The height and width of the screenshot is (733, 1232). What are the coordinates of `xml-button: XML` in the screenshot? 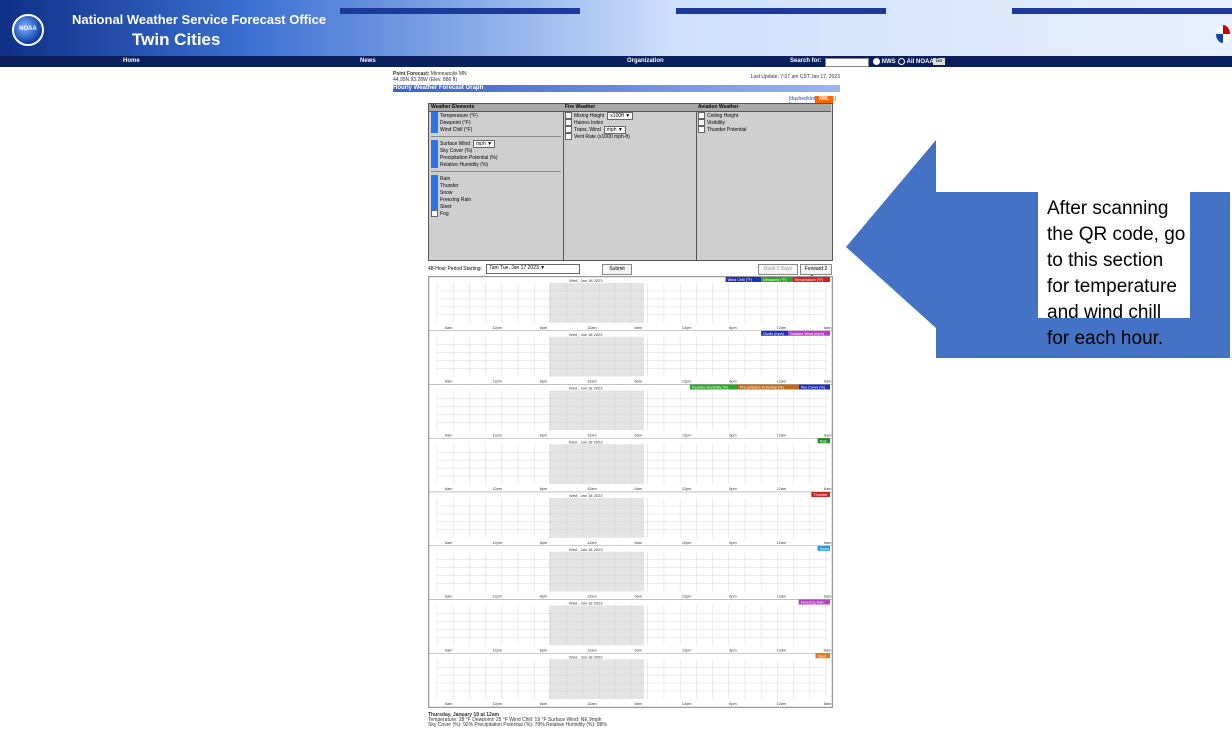 It's located at (824, 99).